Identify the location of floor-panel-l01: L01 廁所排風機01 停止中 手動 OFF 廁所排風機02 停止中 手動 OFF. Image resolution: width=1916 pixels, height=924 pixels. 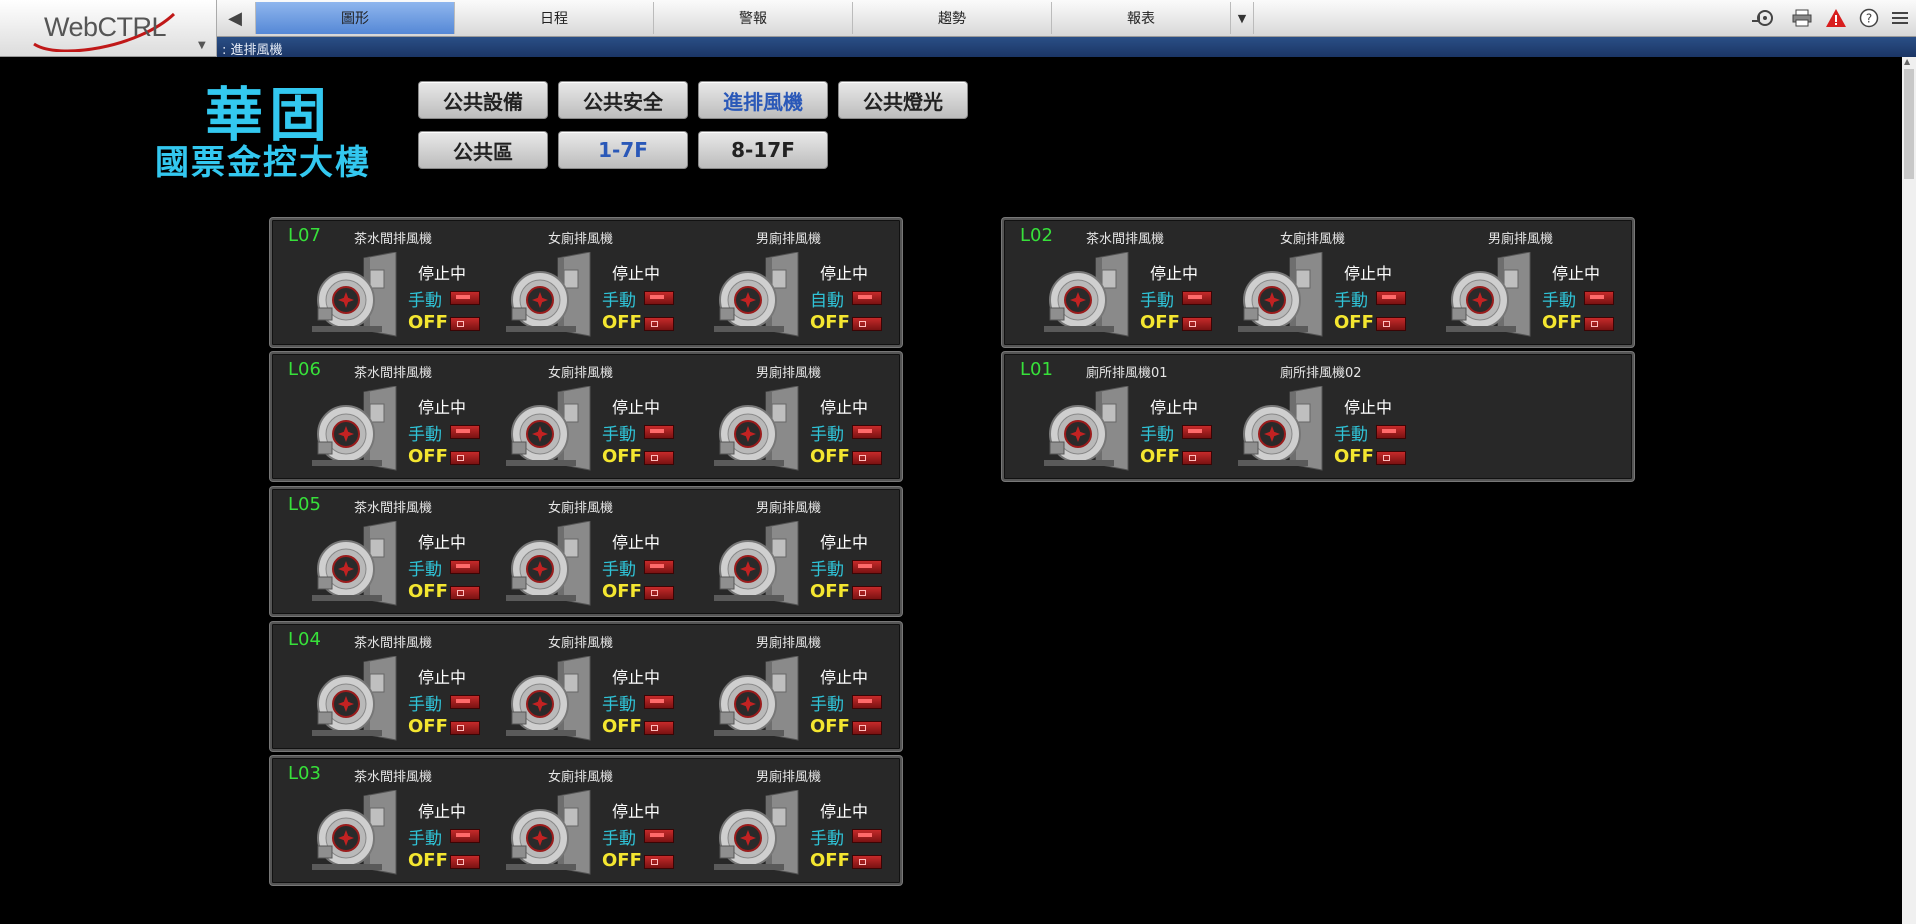
(1318, 416).